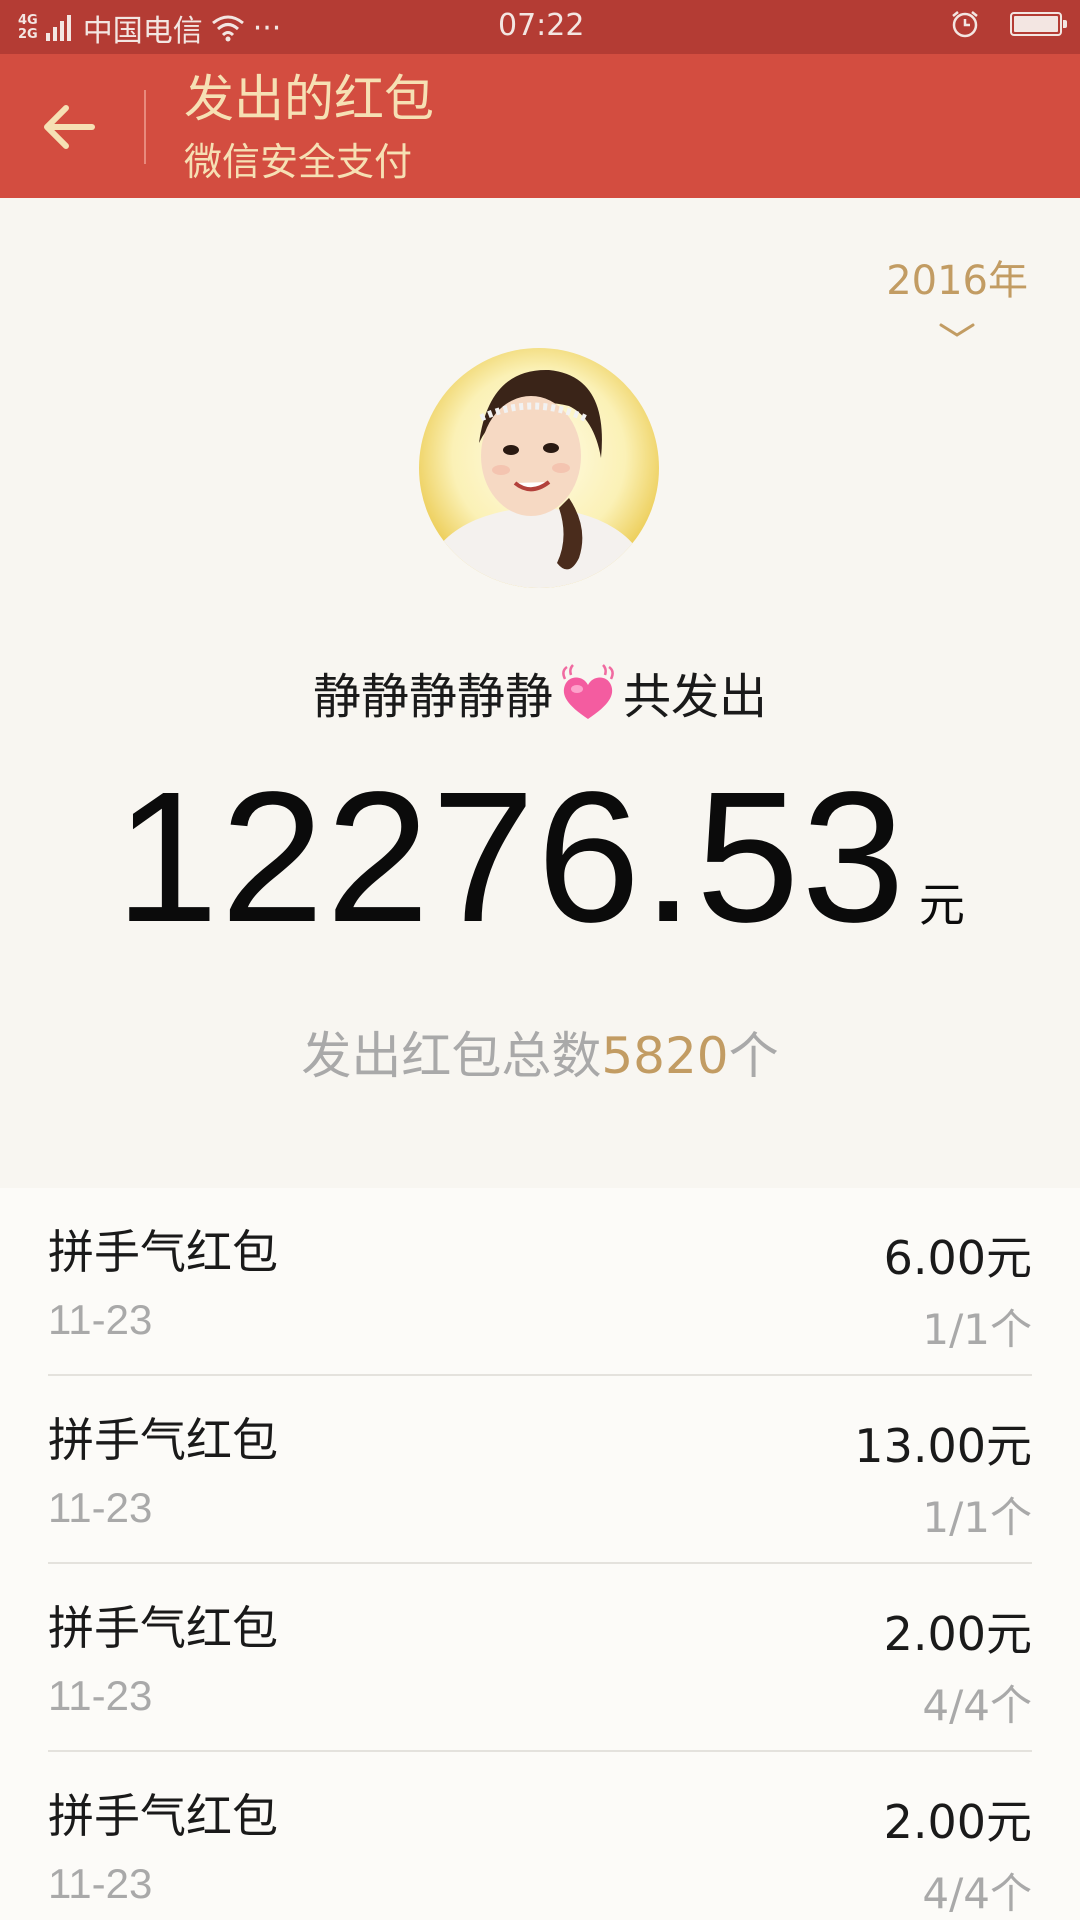 The width and height of the screenshot is (1080, 1920). What do you see at coordinates (511, 857) in the screenshot?
I see `total-amount: 12276.53` at bounding box center [511, 857].